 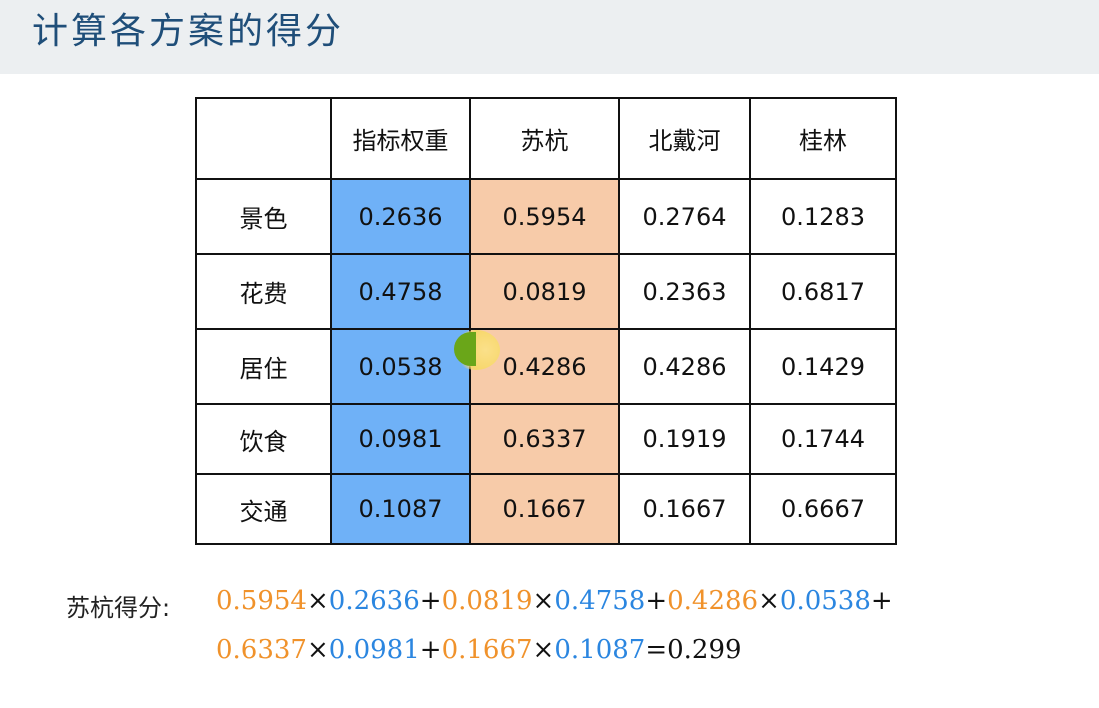 What do you see at coordinates (600, 601) in the screenshot?
I see `formula-weight-term: 0.4758` at bounding box center [600, 601].